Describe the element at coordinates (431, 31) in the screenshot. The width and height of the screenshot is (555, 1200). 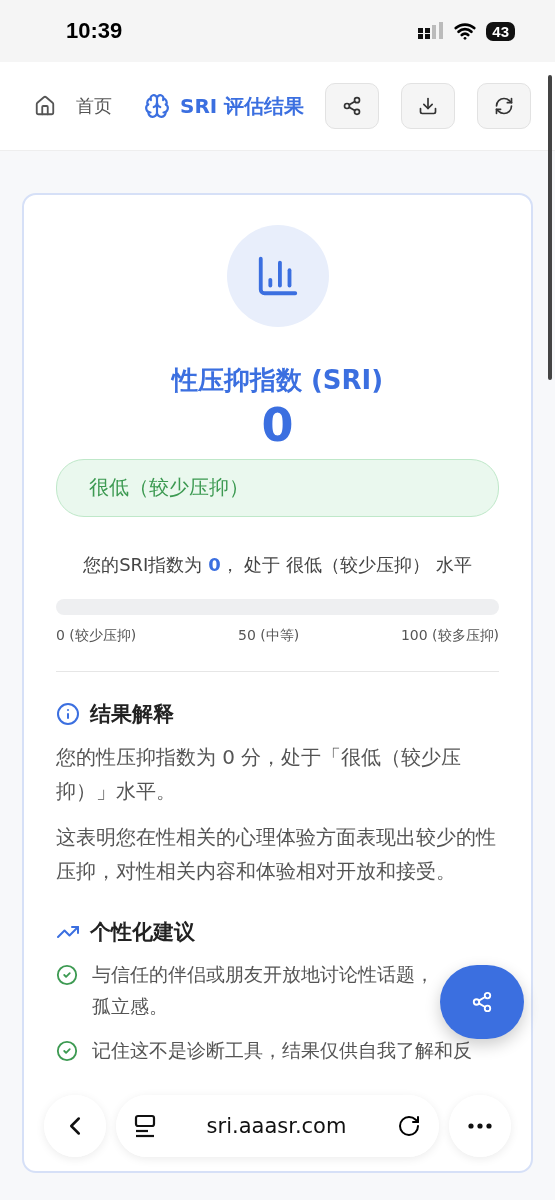
I see `signal-icon` at that location.